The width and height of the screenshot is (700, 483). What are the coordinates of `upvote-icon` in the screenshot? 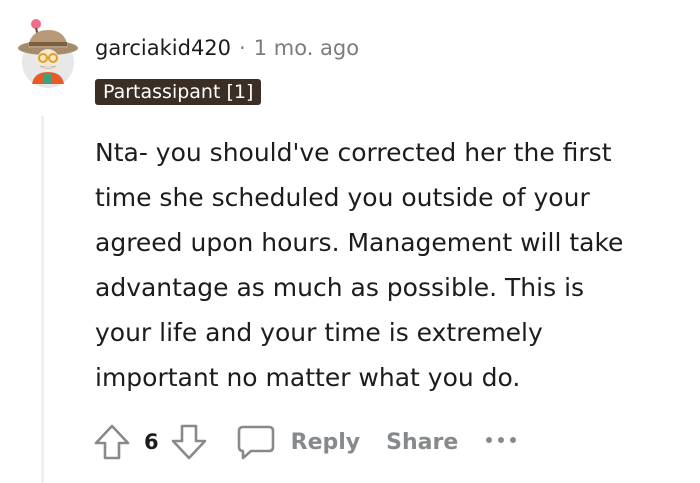 It's located at (112, 442).